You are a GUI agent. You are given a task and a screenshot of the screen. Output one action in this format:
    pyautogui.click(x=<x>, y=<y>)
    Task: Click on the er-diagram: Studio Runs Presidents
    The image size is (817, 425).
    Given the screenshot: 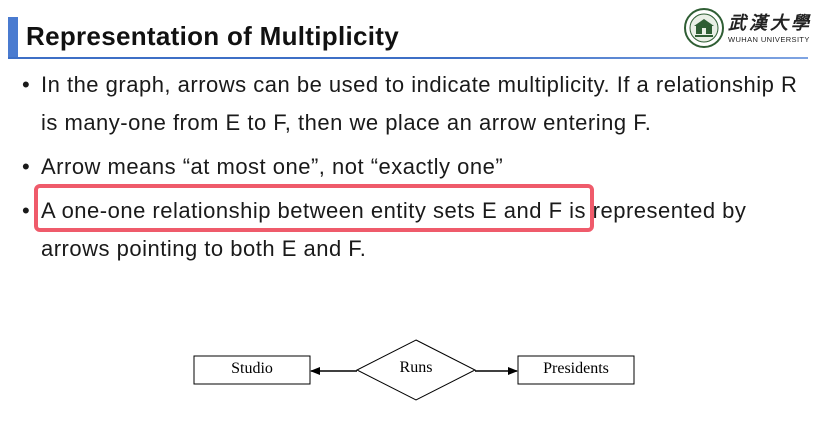 What is the action you would take?
    pyautogui.click(x=415, y=372)
    